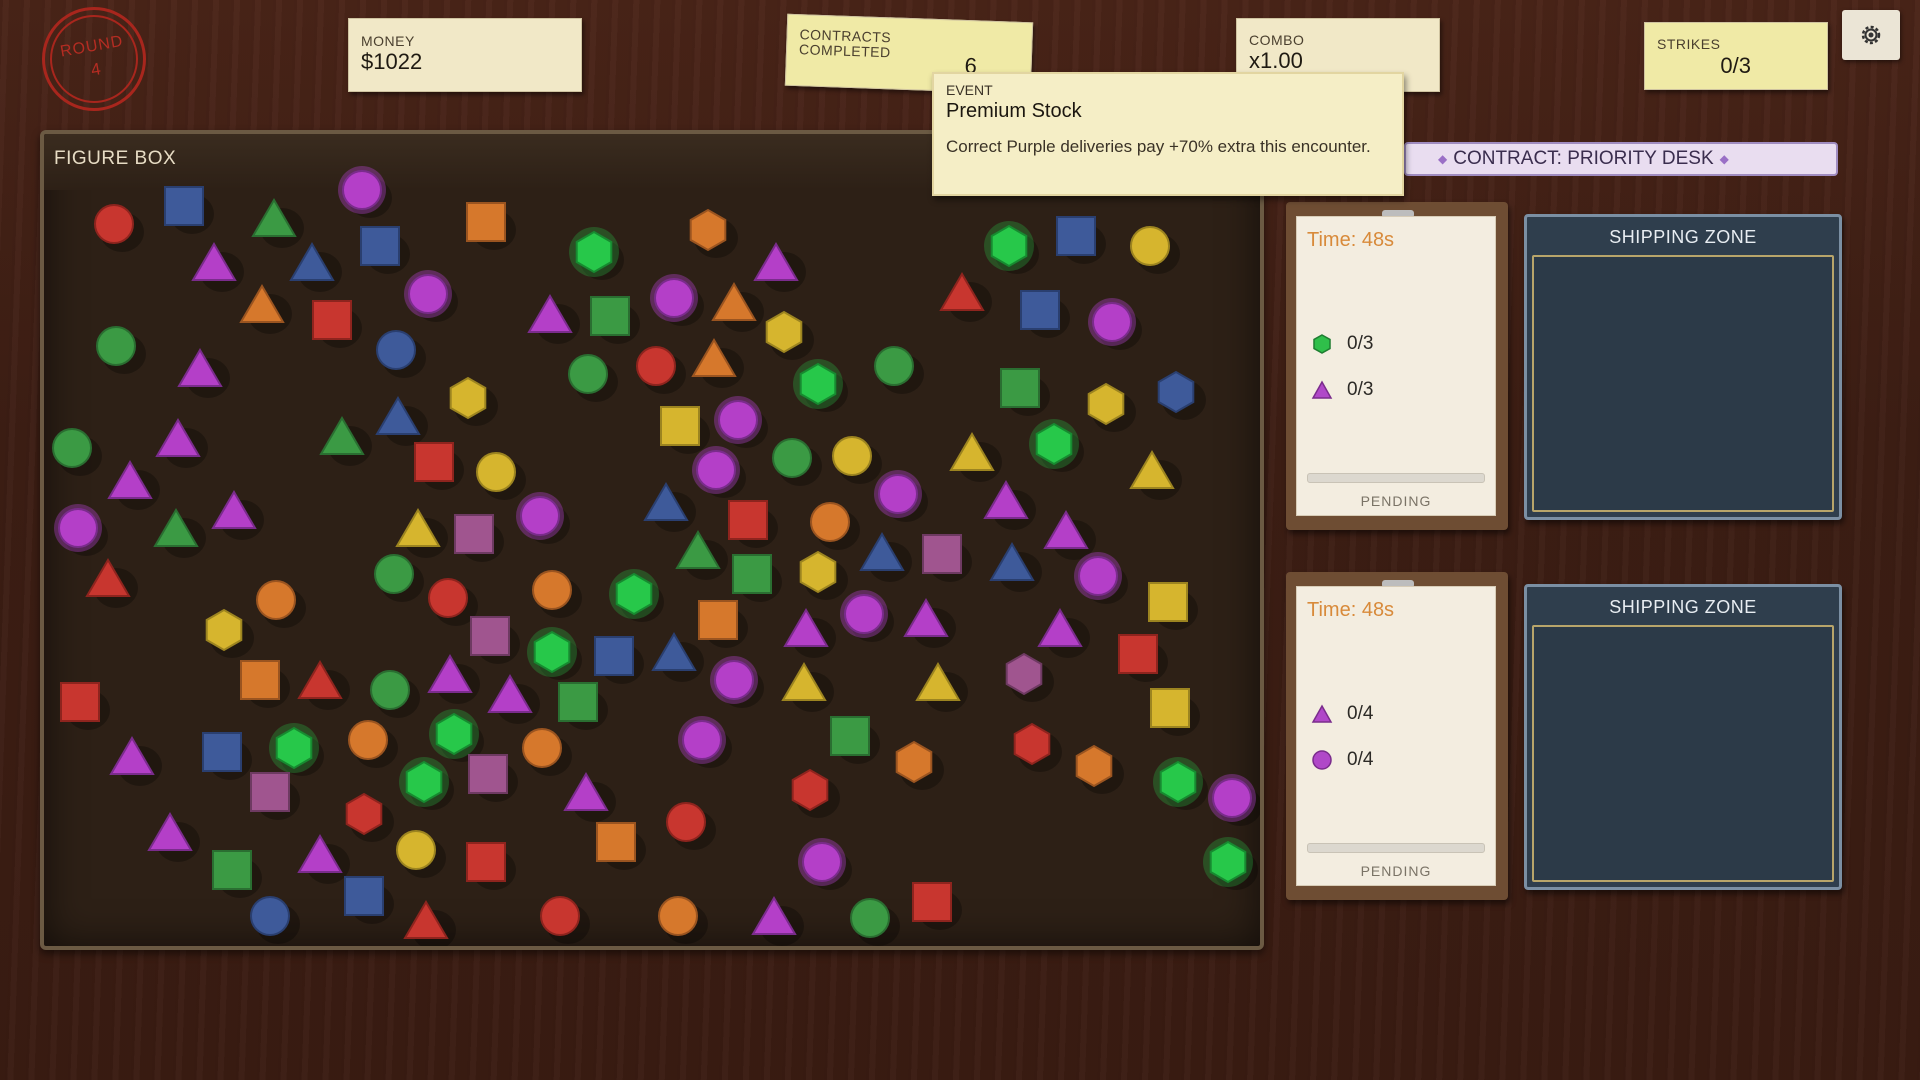 The image size is (1920, 1080). I want to click on contract-card-1: Time: 48s 0/3 0/3 PENDING, so click(1397, 366).